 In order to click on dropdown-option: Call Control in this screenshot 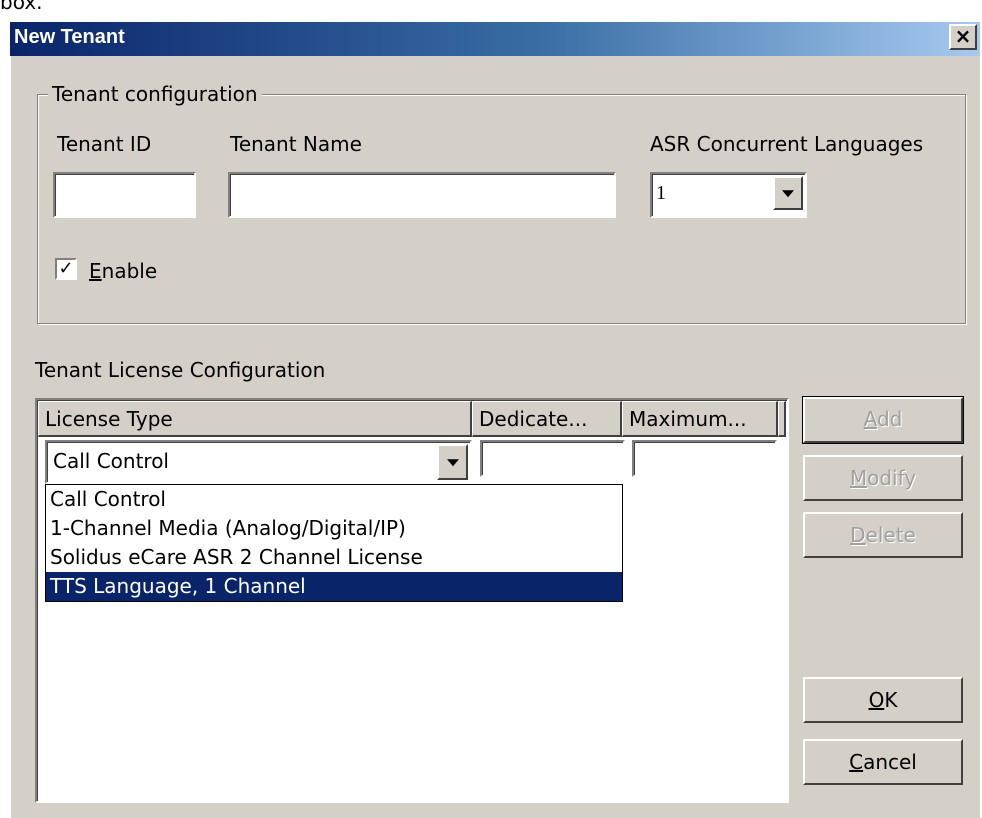, I will do `click(334, 499)`.